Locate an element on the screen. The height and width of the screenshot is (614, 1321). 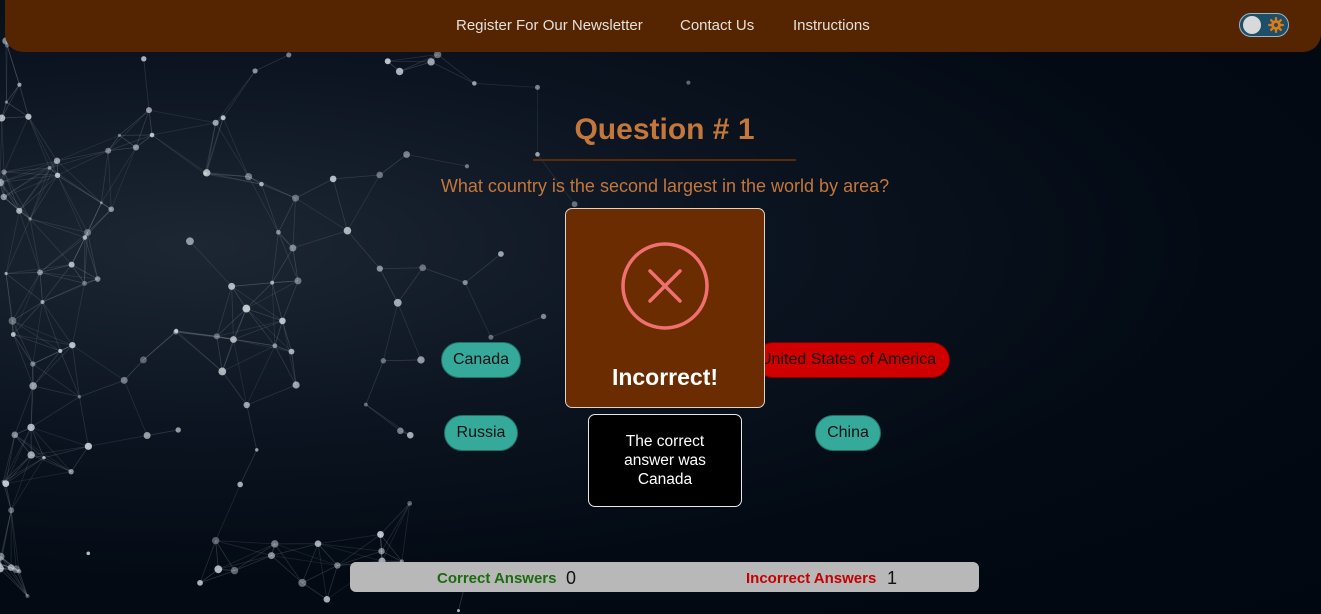
correct-answers-label: Correct Answers is located at coordinates (497, 578).